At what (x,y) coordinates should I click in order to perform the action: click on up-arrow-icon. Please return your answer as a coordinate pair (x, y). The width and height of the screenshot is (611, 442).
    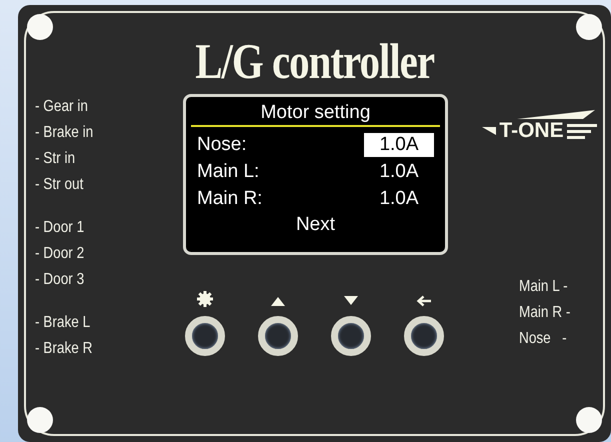
    Looking at the image, I should click on (278, 301).